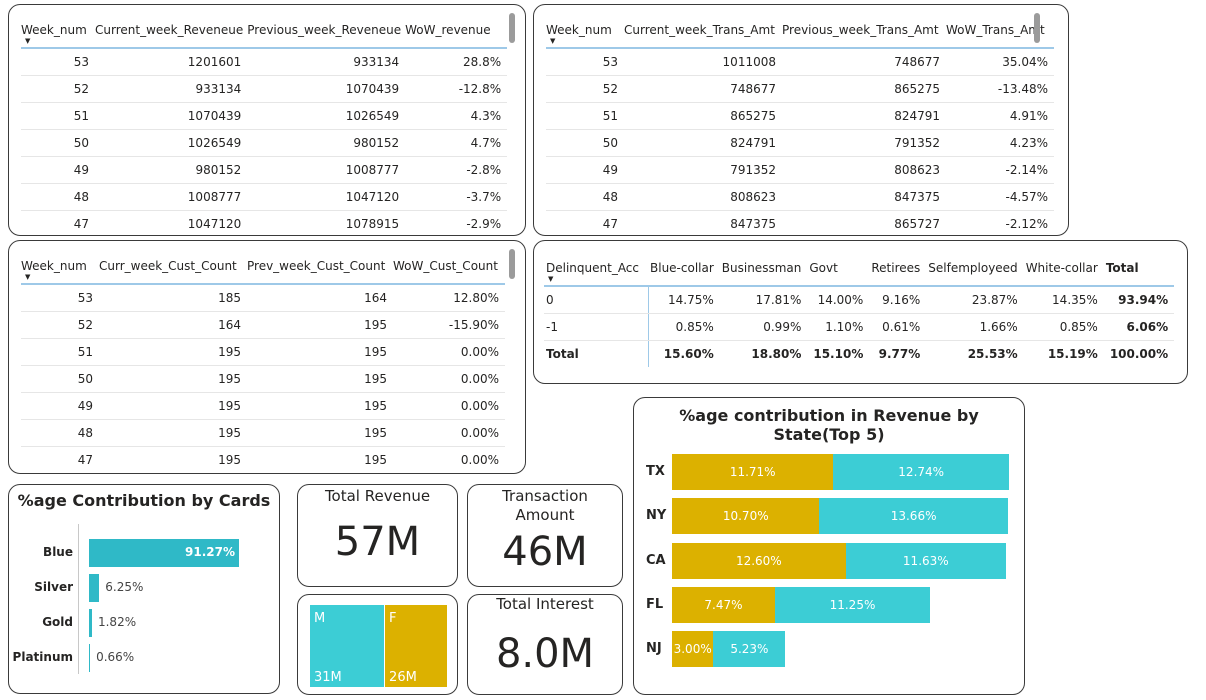 The width and height of the screenshot is (1206, 700). I want to click on table-row: 51 195 195 0.00%, so click(263, 352).